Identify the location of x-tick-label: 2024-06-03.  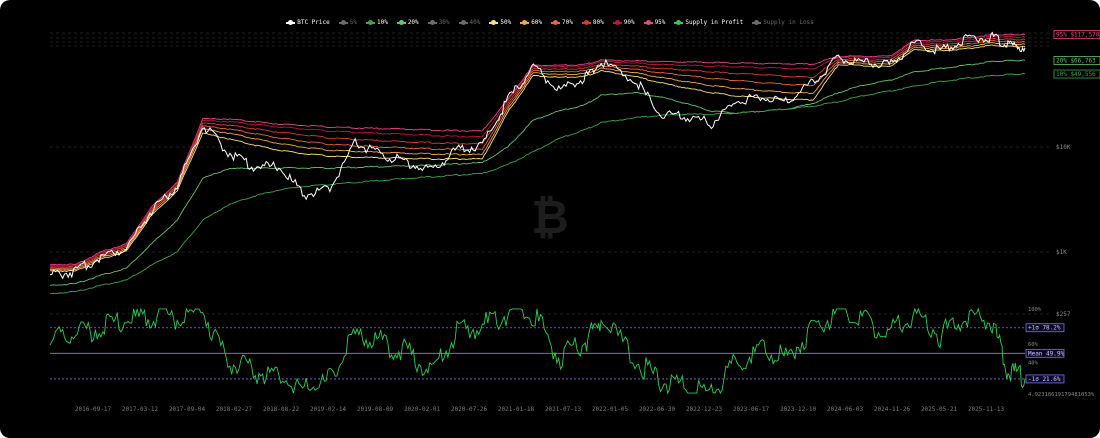
(845, 409).